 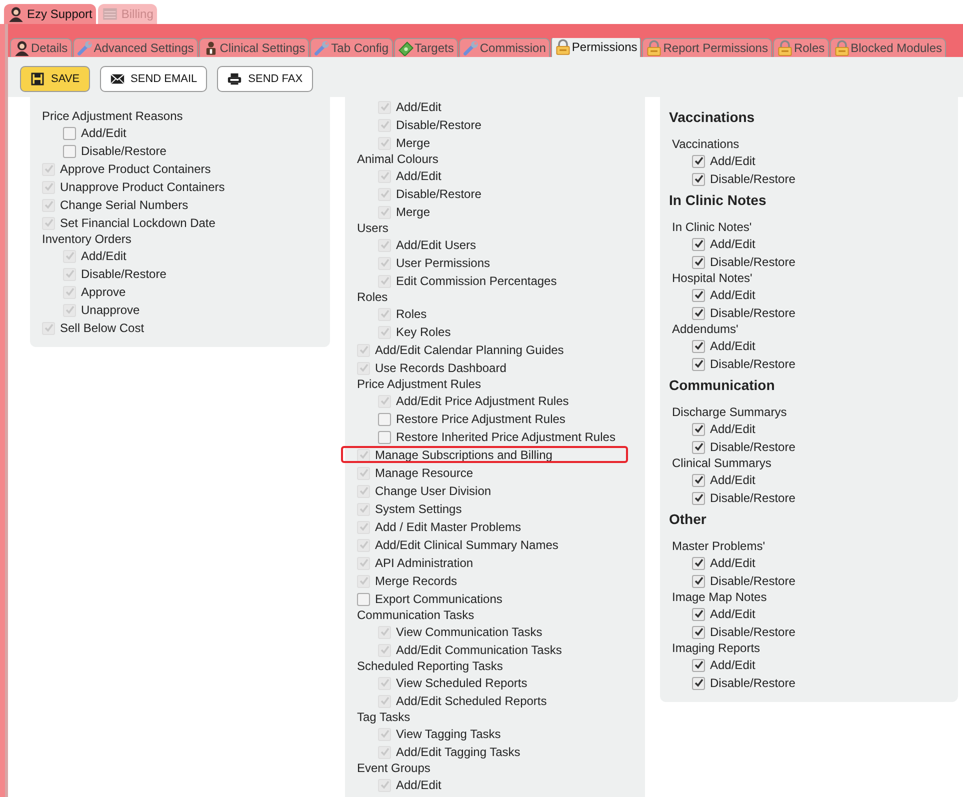 I want to click on send-fax-button: SEND FAX, so click(x=265, y=79).